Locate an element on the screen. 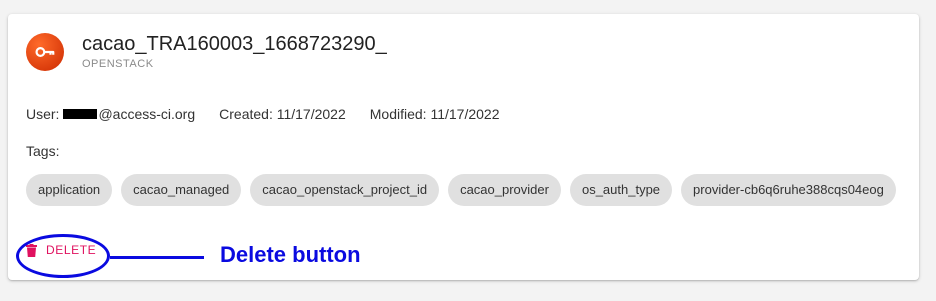 This screenshot has width=936, height=301. annotation-line is located at coordinates (157, 257).